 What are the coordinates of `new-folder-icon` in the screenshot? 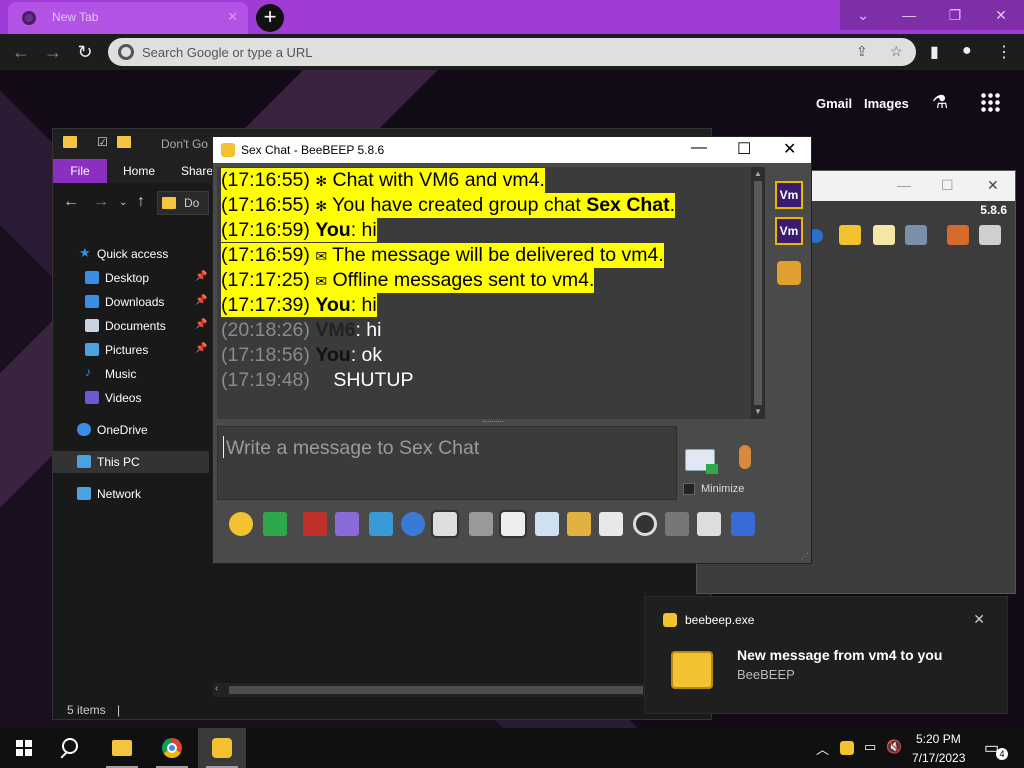 It's located at (124, 142).